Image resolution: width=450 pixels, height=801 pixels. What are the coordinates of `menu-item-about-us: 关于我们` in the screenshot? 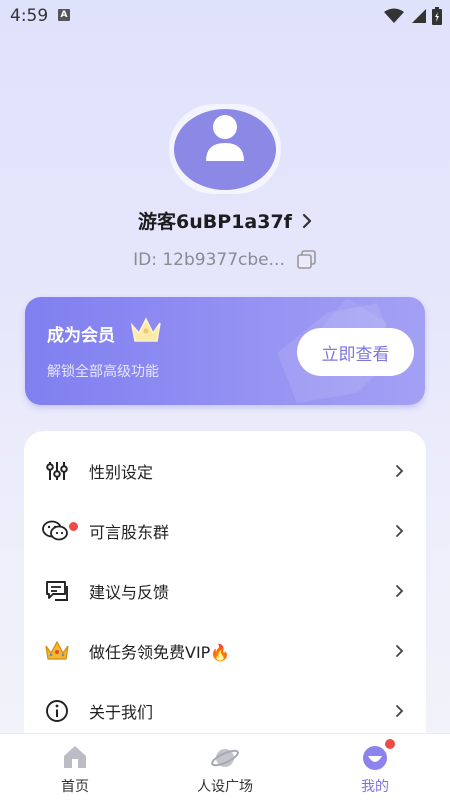 It's located at (225, 711).